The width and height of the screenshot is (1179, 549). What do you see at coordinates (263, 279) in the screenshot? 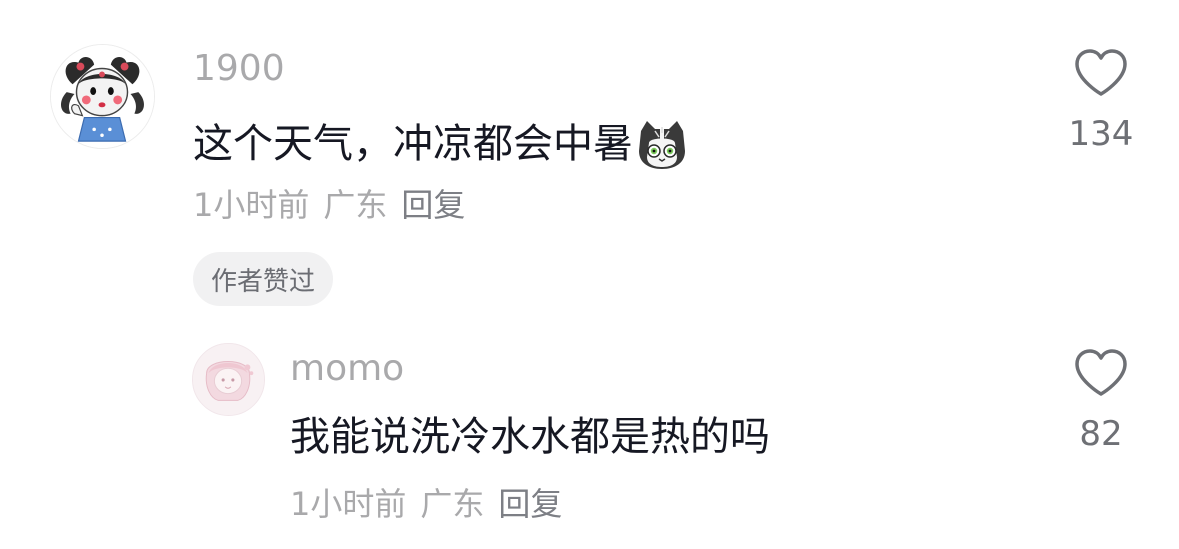
I see `author-liked-badge: 作者赞过` at bounding box center [263, 279].